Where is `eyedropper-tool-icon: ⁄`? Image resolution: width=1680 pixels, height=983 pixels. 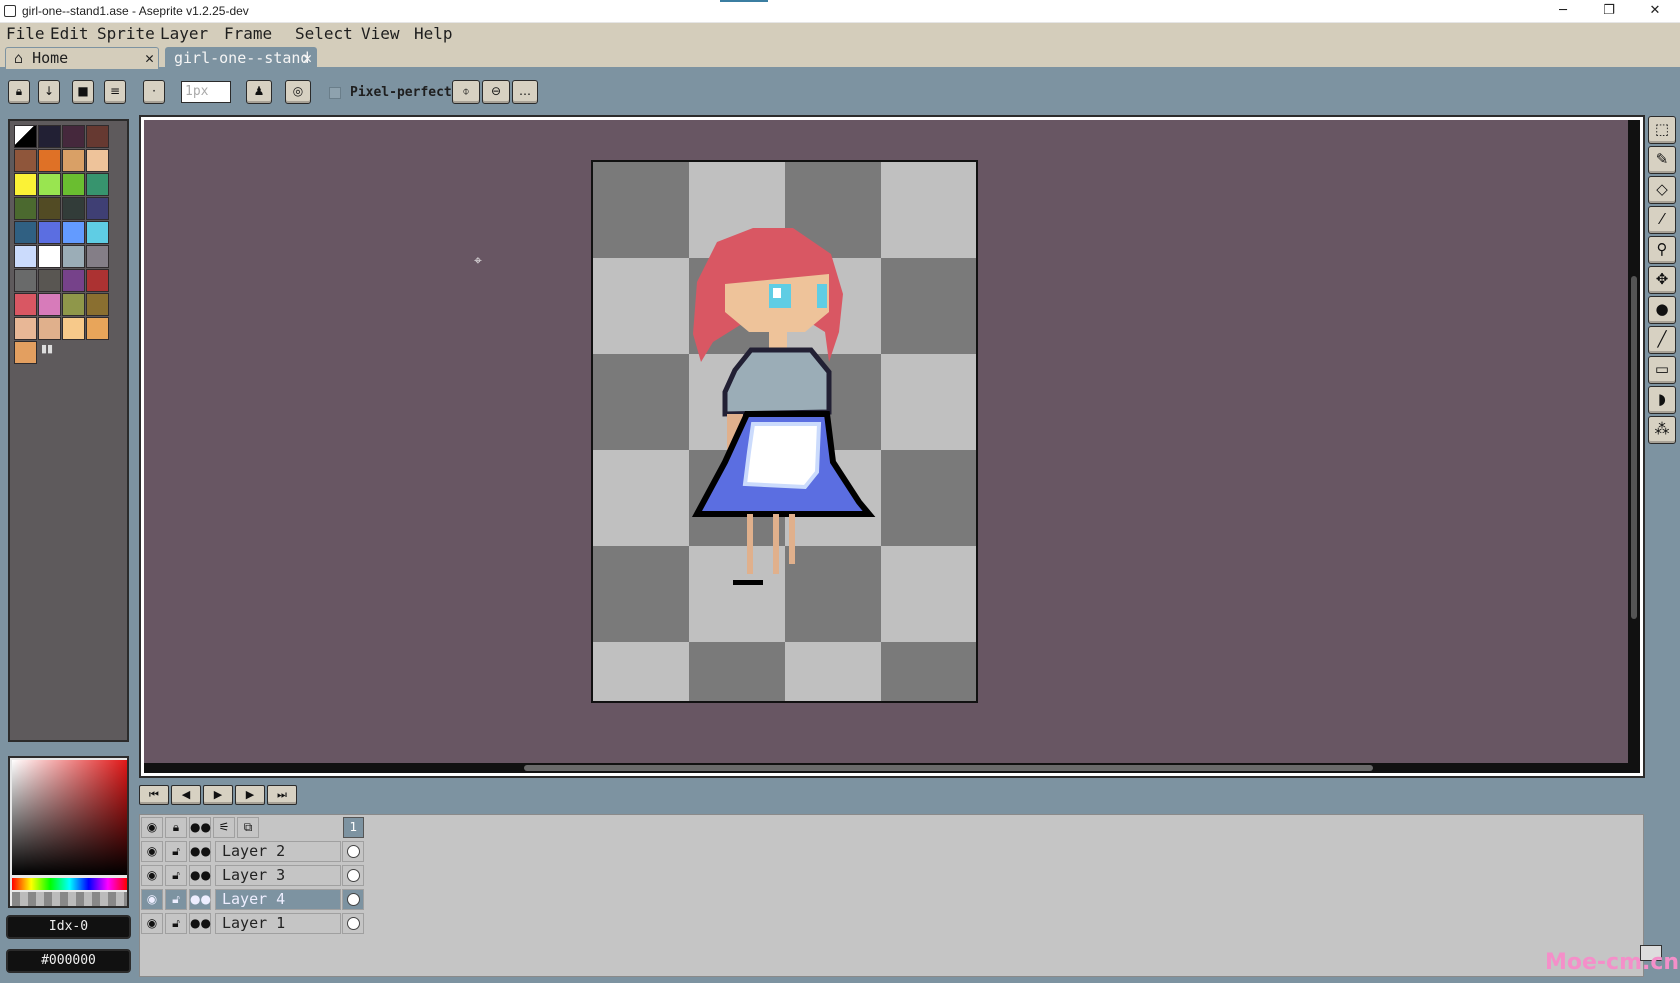
eyedropper-tool-icon: ⁄ is located at coordinates (1662, 220).